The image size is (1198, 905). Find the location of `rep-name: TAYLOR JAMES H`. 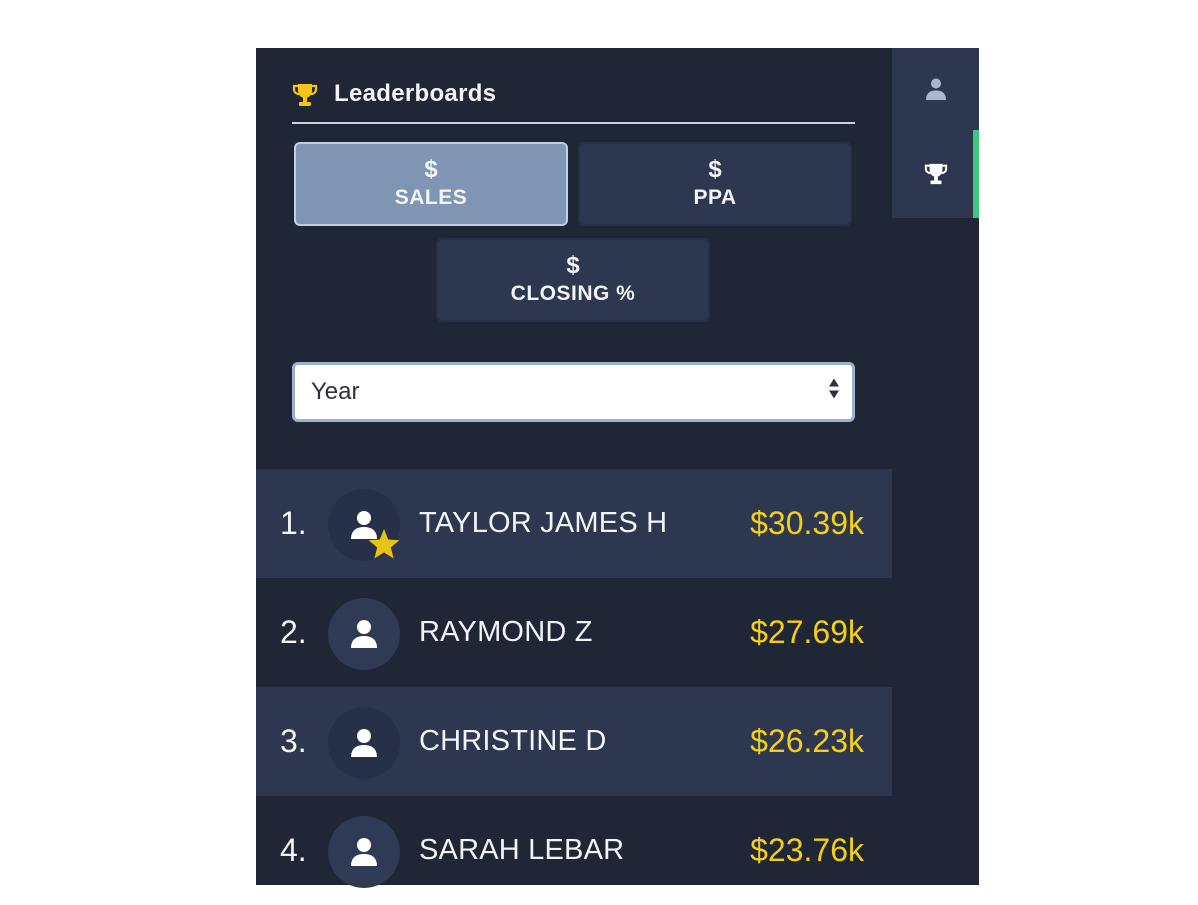

rep-name: TAYLOR JAMES H is located at coordinates (543, 523).